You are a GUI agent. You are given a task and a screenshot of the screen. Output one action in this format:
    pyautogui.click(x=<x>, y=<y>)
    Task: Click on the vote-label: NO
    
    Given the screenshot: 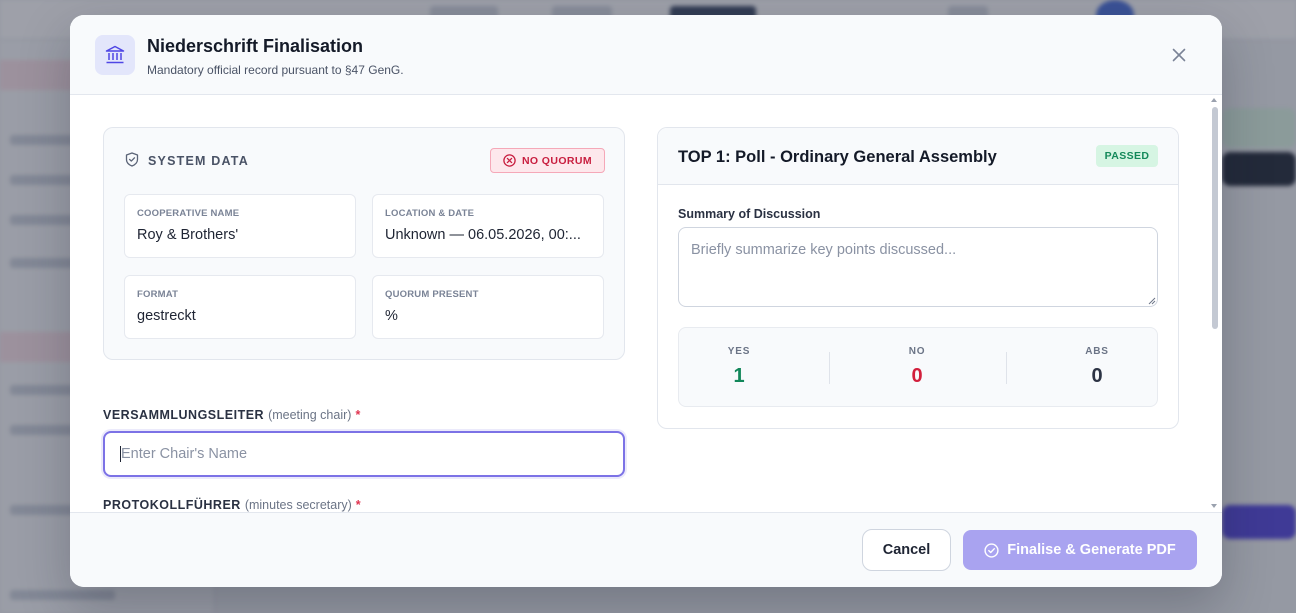 What is the action you would take?
    pyautogui.click(x=917, y=351)
    